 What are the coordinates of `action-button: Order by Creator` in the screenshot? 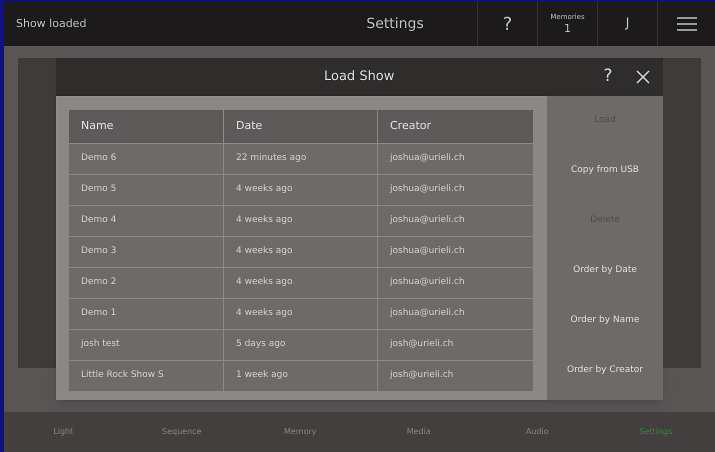 It's located at (605, 371).